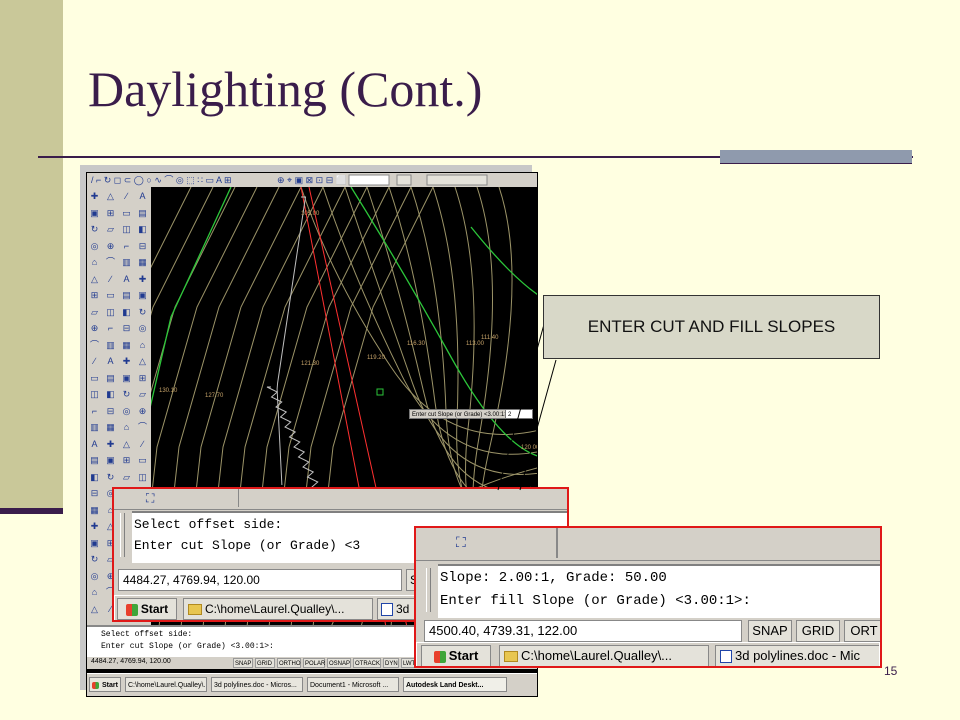 This screenshot has width=960, height=720. Describe the element at coordinates (891, 671) in the screenshot. I see `page-number: 15` at that location.